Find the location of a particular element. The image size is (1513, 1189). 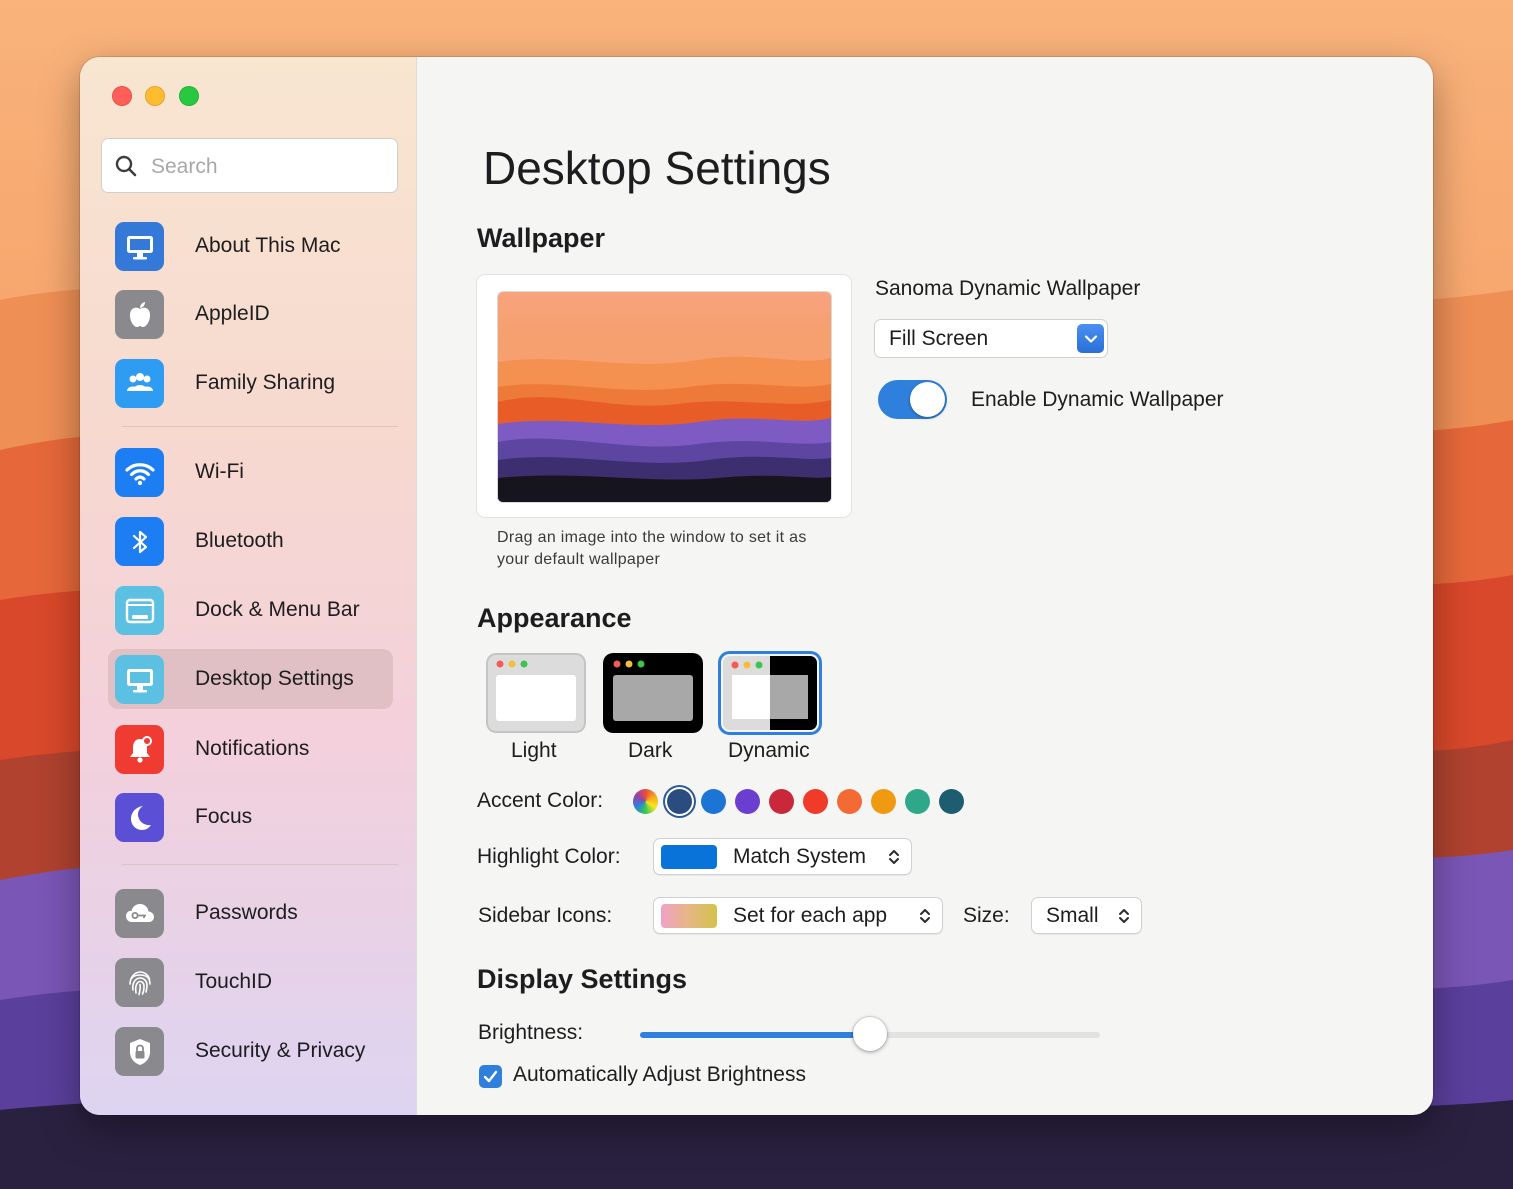

sidebar-item-wifi: Wi-Fi is located at coordinates (253, 472).